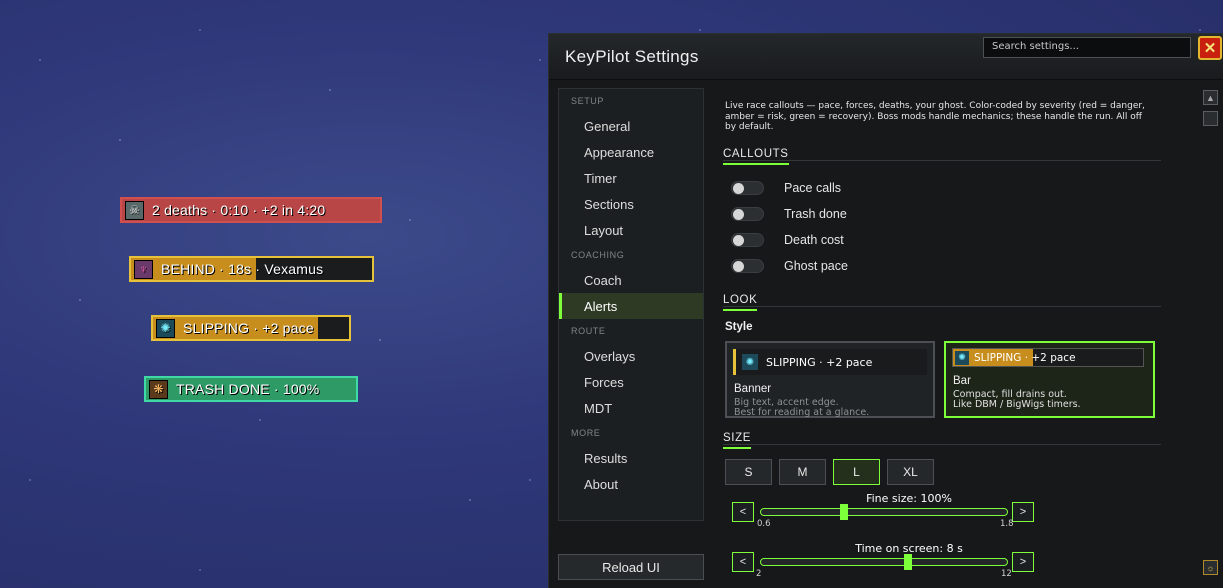  I want to click on alert-preview-slipping: ✺ SLIPPING · +2 pace, so click(251, 328).